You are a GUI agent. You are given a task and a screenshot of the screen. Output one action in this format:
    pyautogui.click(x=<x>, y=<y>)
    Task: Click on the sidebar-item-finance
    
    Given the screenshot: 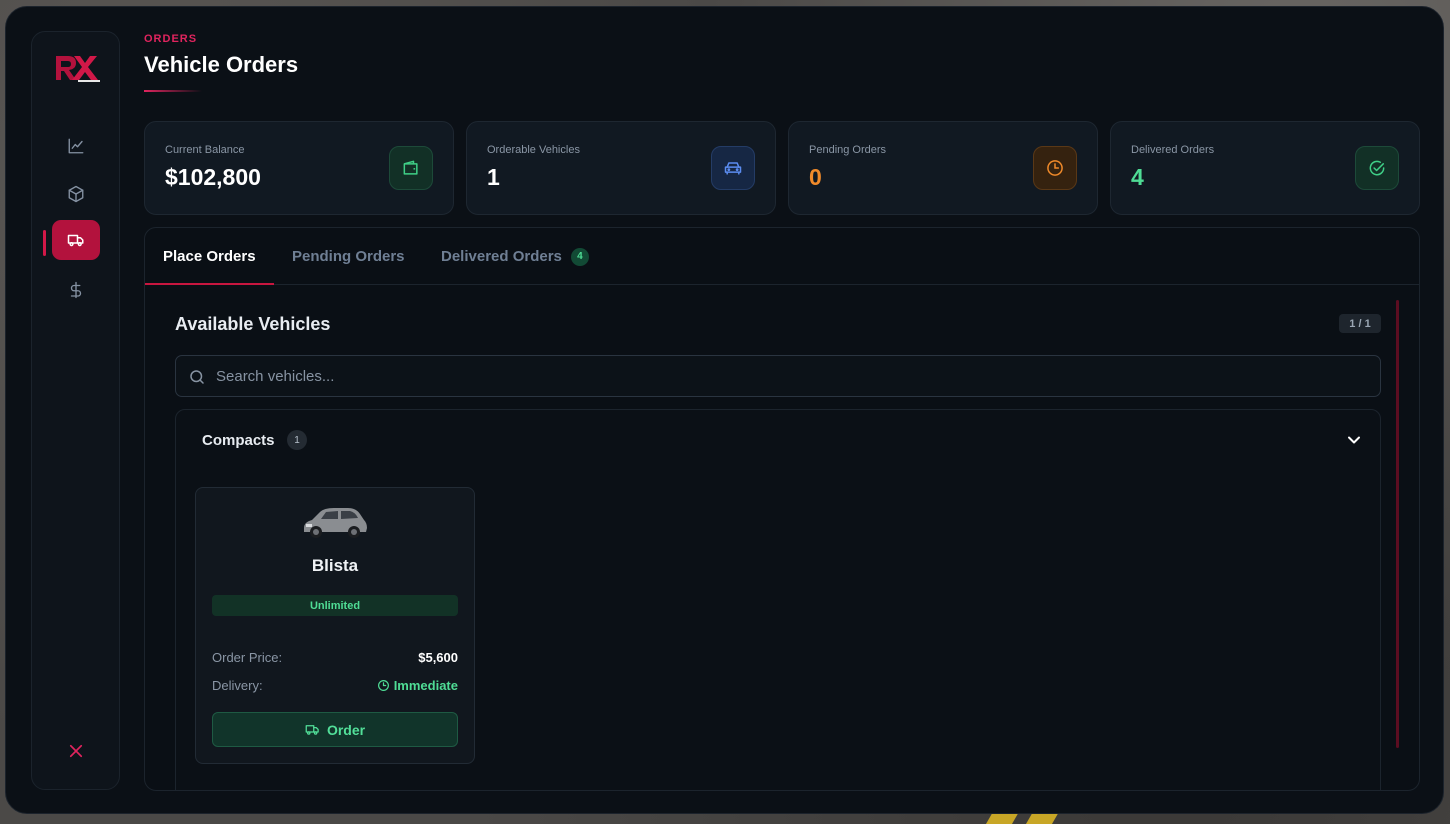 What is the action you would take?
    pyautogui.click(x=76, y=290)
    